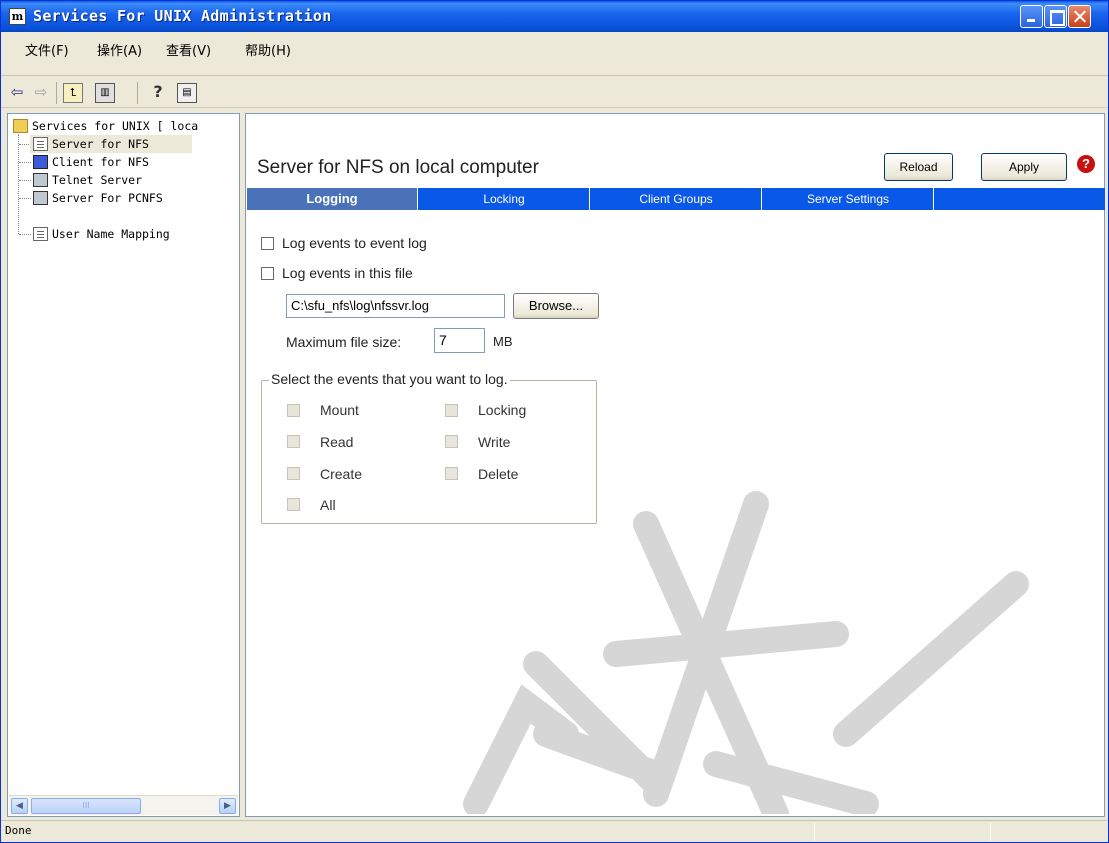  What do you see at coordinates (504, 199) in the screenshot?
I see `tab-locking: Locking` at bounding box center [504, 199].